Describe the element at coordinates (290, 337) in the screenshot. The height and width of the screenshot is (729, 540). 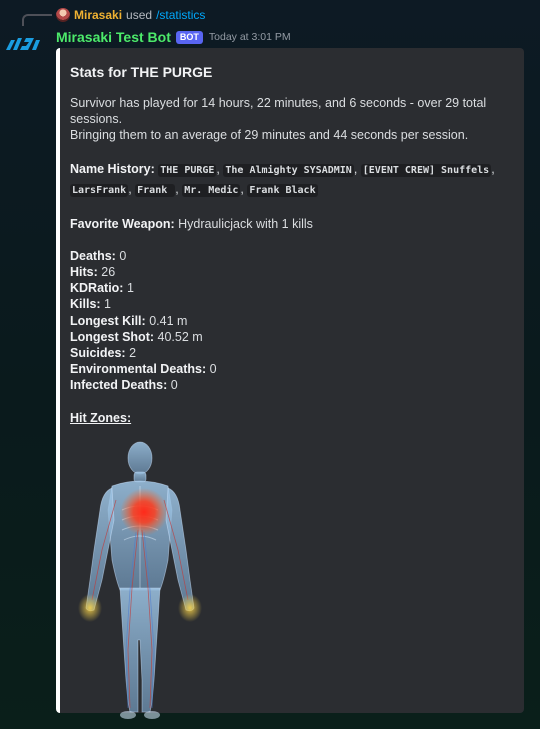
I see `stat-longest-shot: Longest Shot: 40.52 m` at that location.